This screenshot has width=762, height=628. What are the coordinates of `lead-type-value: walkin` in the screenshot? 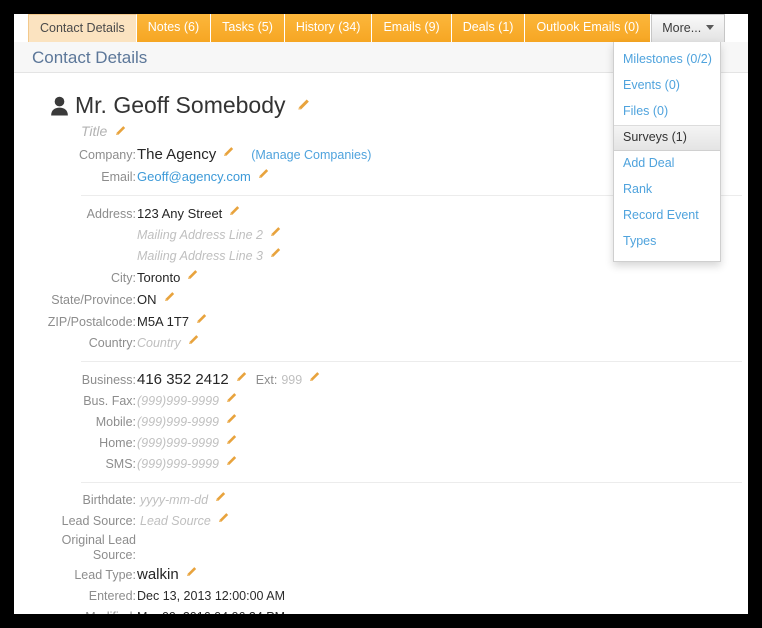 It's located at (158, 574).